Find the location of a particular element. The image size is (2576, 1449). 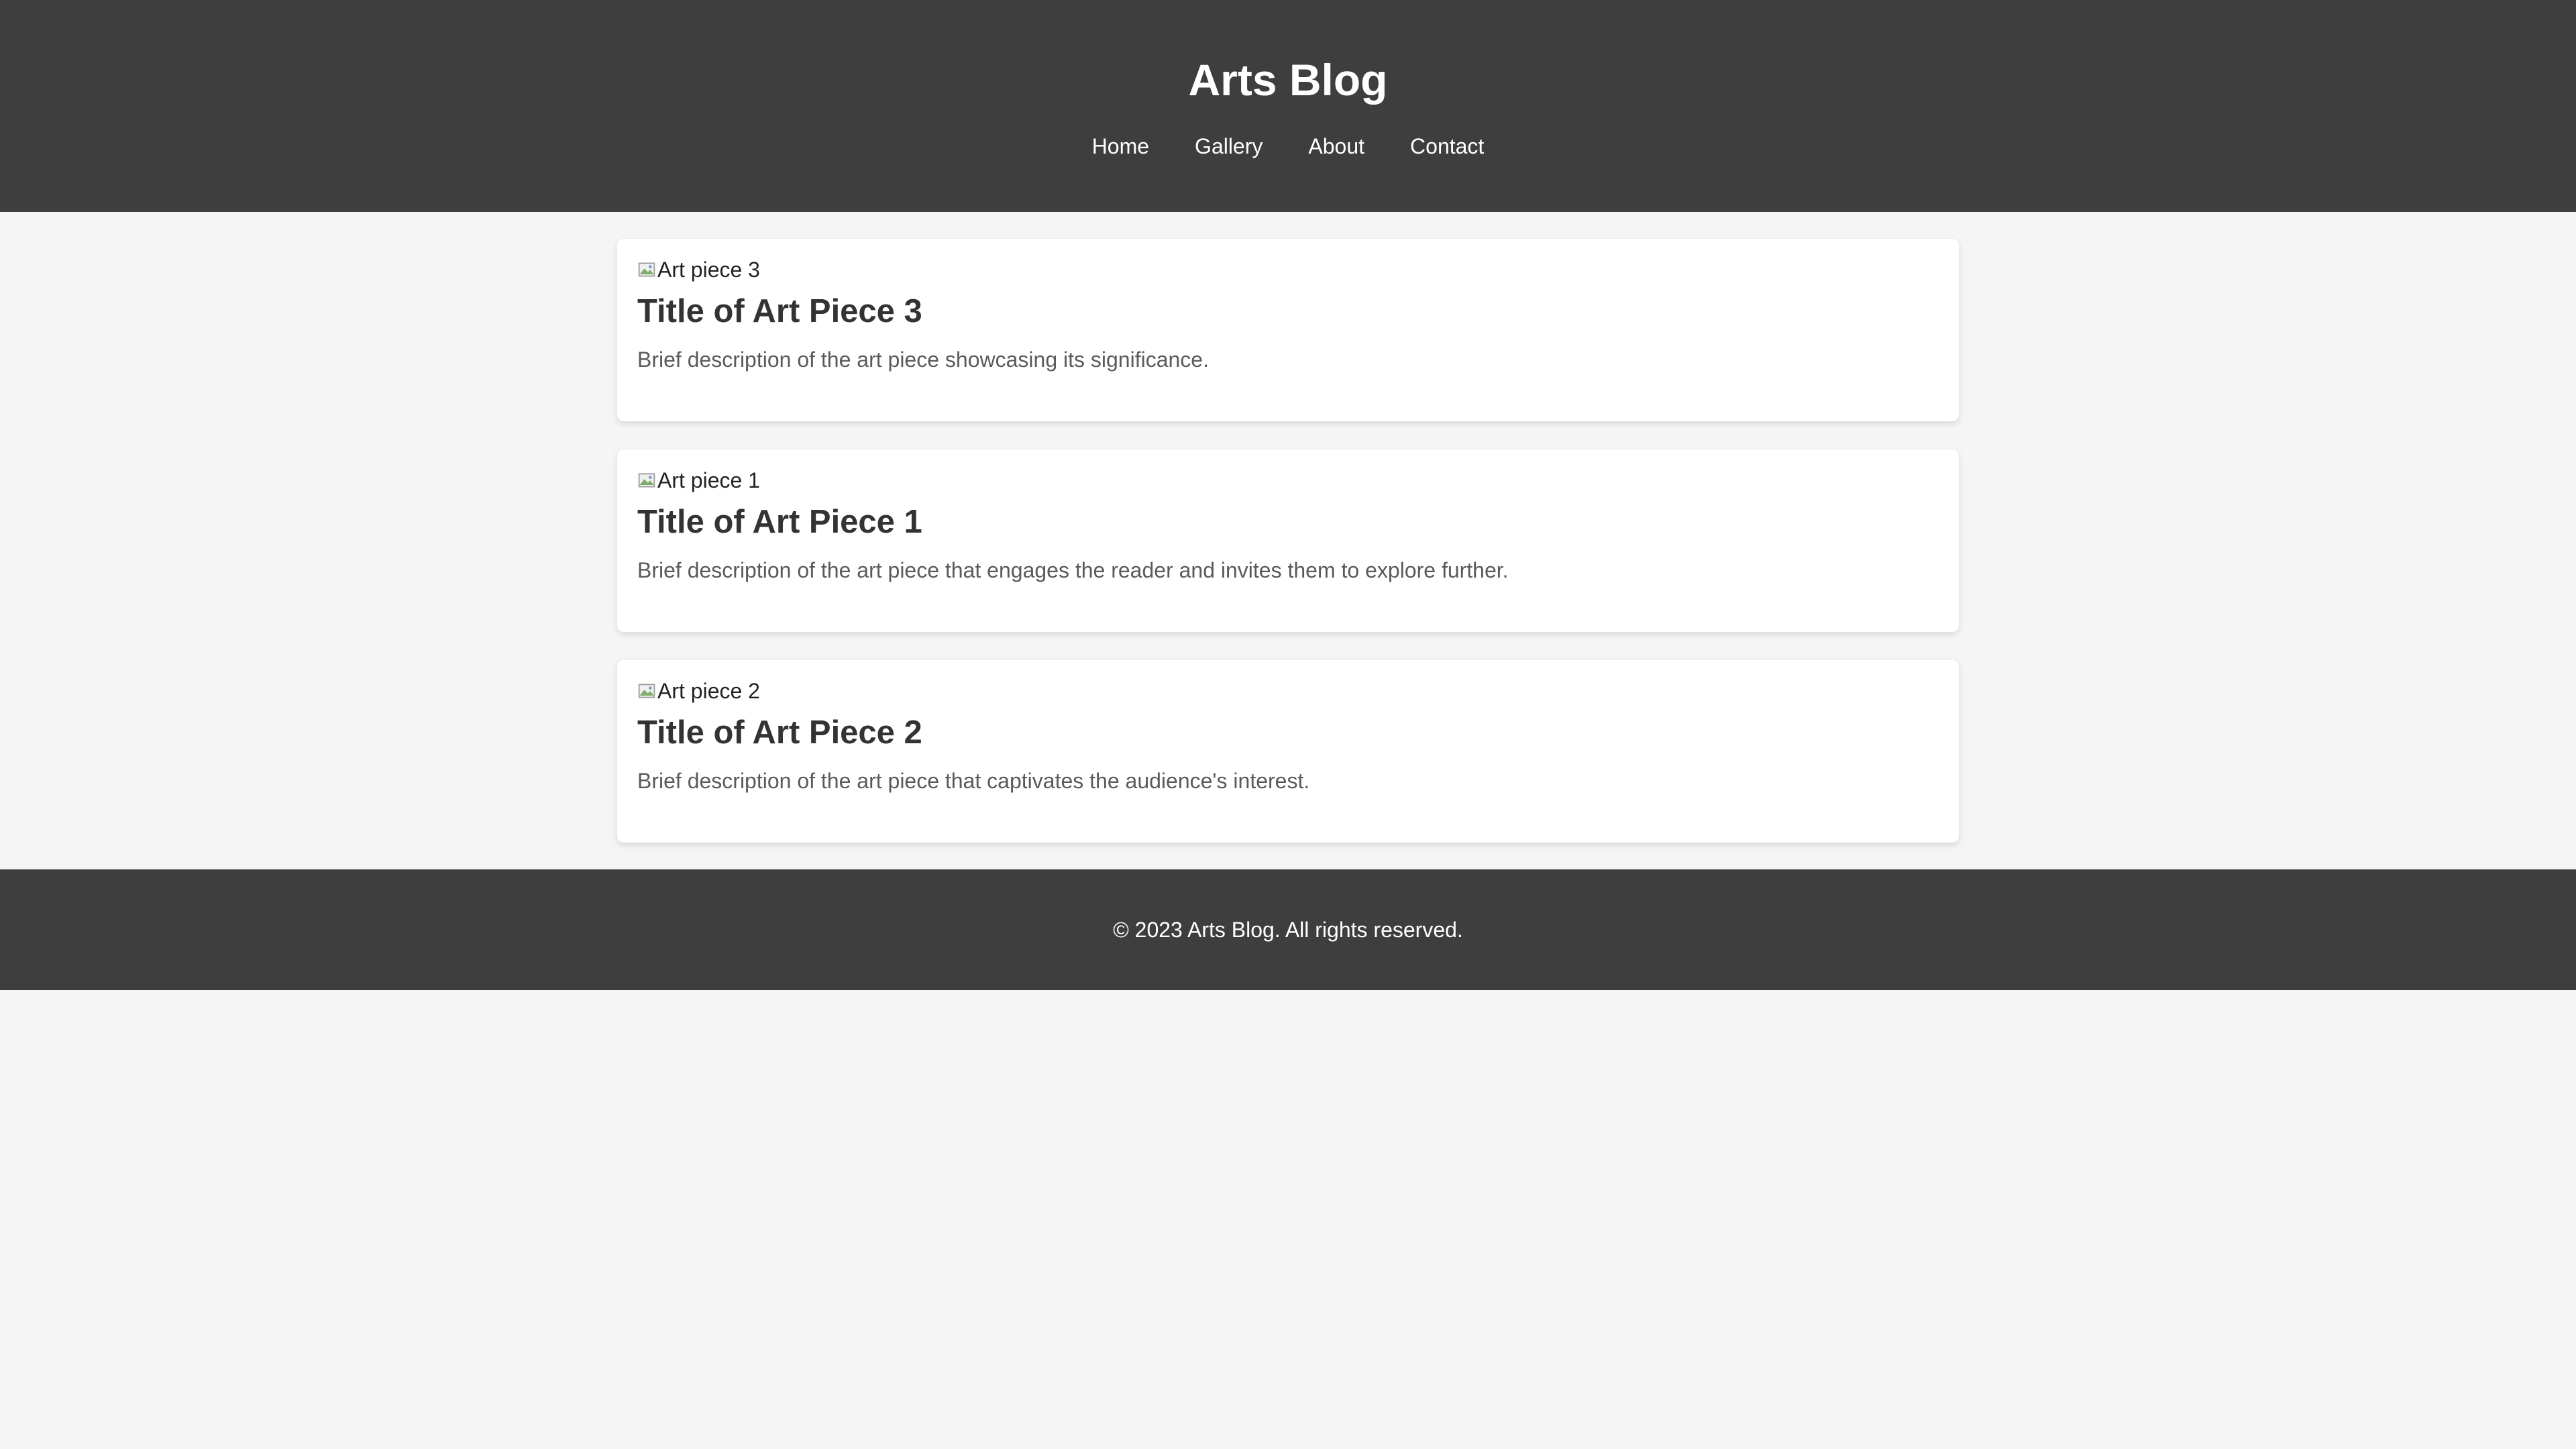

site-footer: © 2023 Arts Blog. All rights reserved. is located at coordinates (1288, 929).